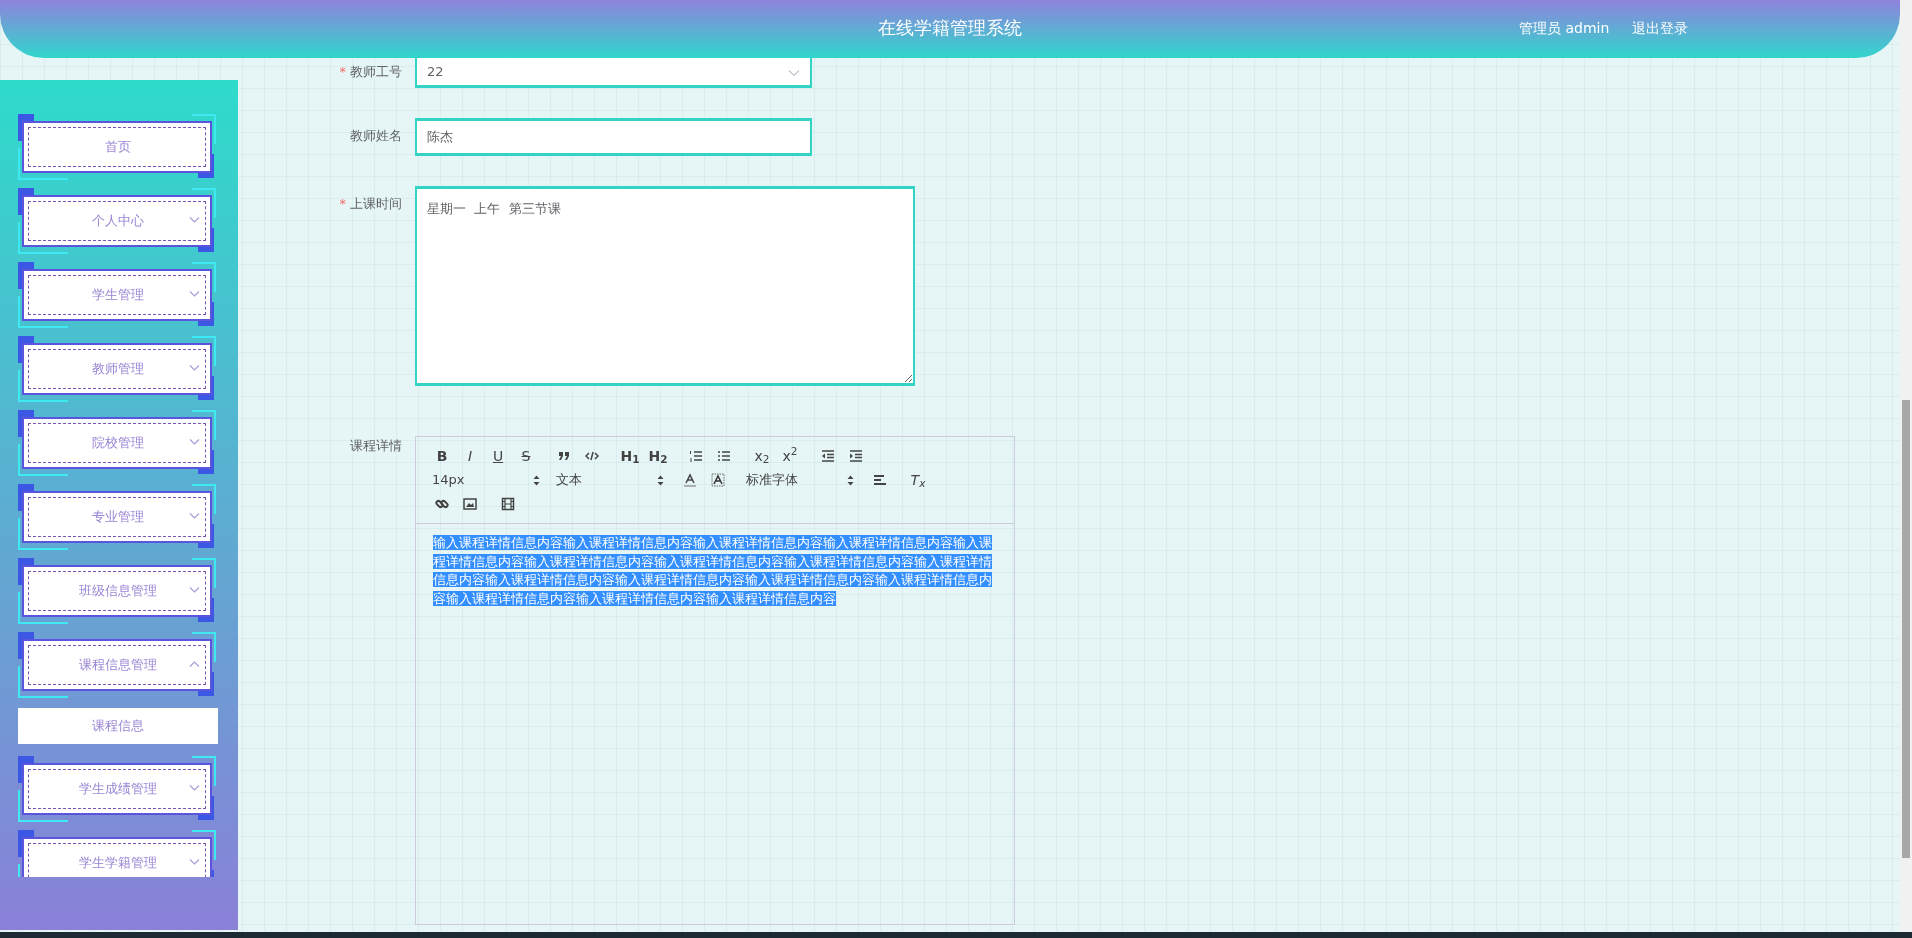 This screenshot has width=1912, height=938. Describe the element at coordinates (718, 480) in the screenshot. I see `highlight-icon` at that location.